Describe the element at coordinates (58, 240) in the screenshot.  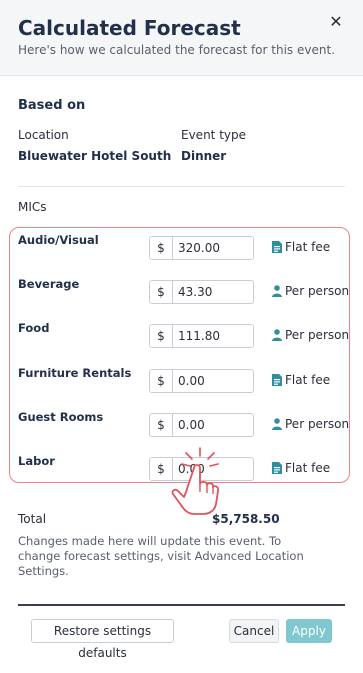
I see `mic-label-audio-visual: Audio/Visual` at that location.